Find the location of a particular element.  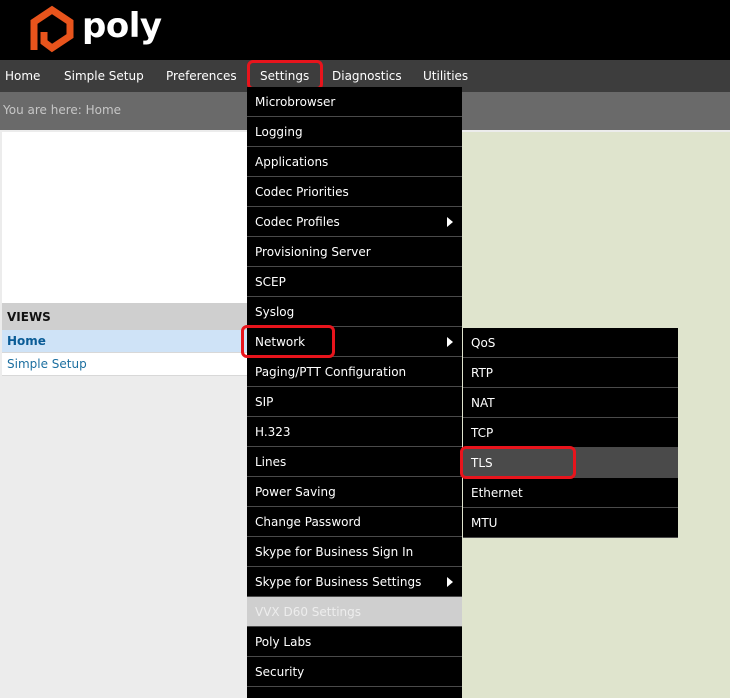

submenu-item-mtu: MTU is located at coordinates (570, 523).